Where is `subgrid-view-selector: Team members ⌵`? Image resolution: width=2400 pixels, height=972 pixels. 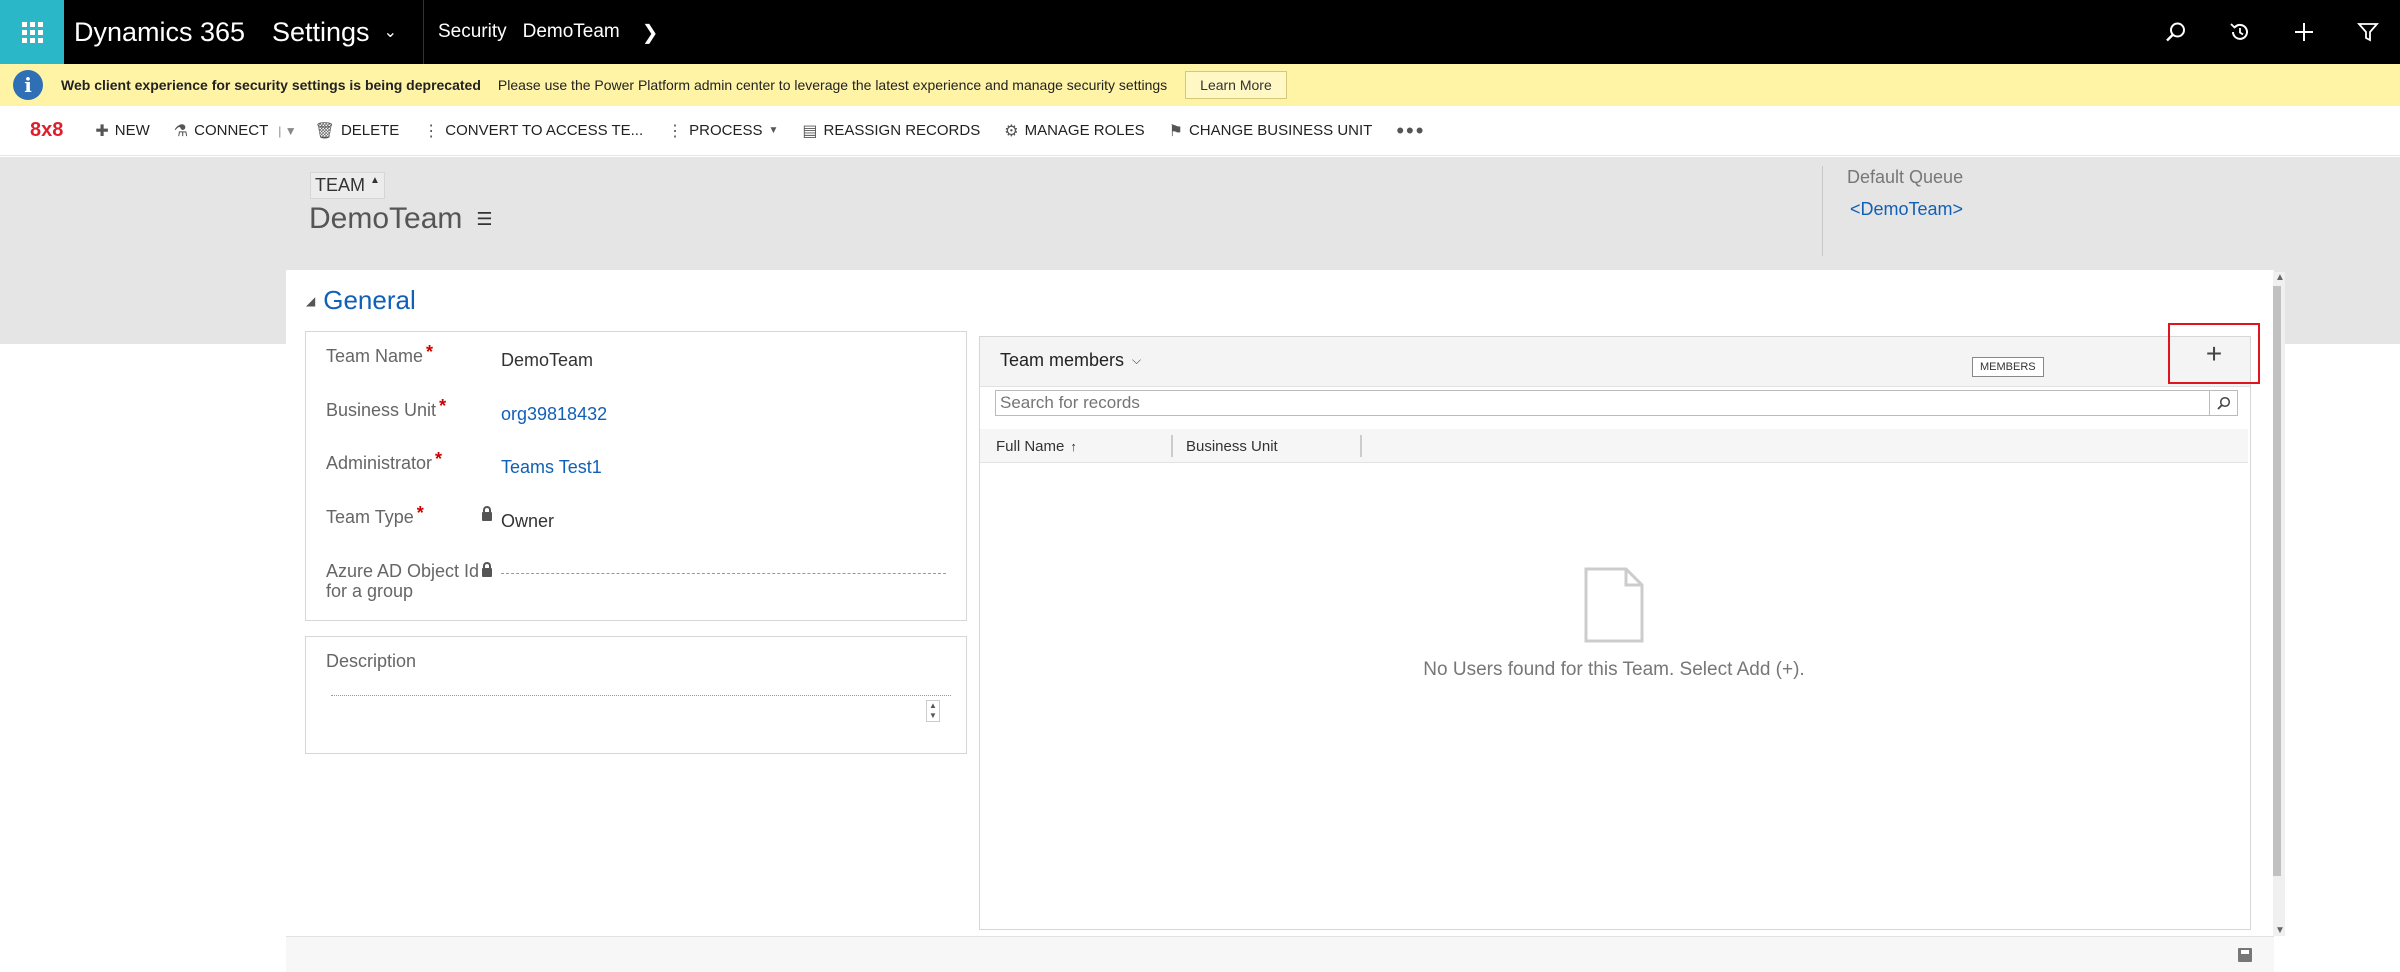 subgrid-view-selector: Team members ⌵ is located at coordinates (1070, 360).